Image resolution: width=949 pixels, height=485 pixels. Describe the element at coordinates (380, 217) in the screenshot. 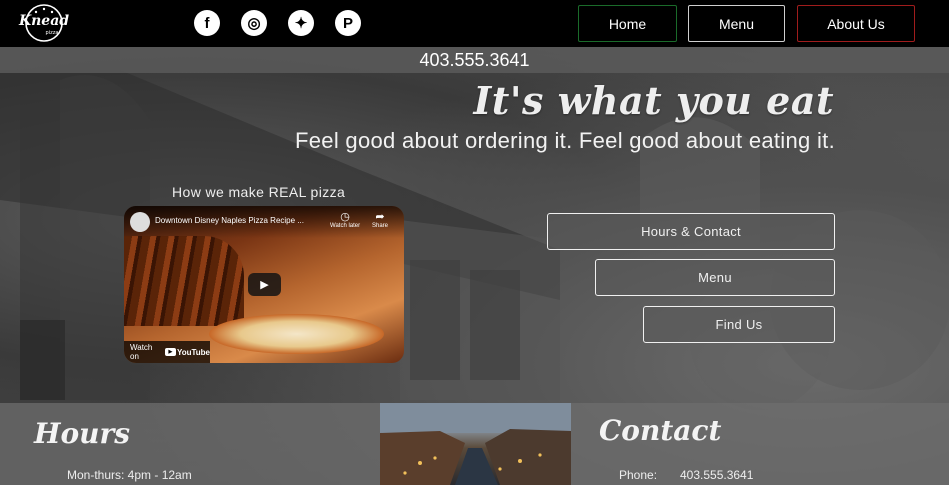

I see `share-icon: ➦` at that location.